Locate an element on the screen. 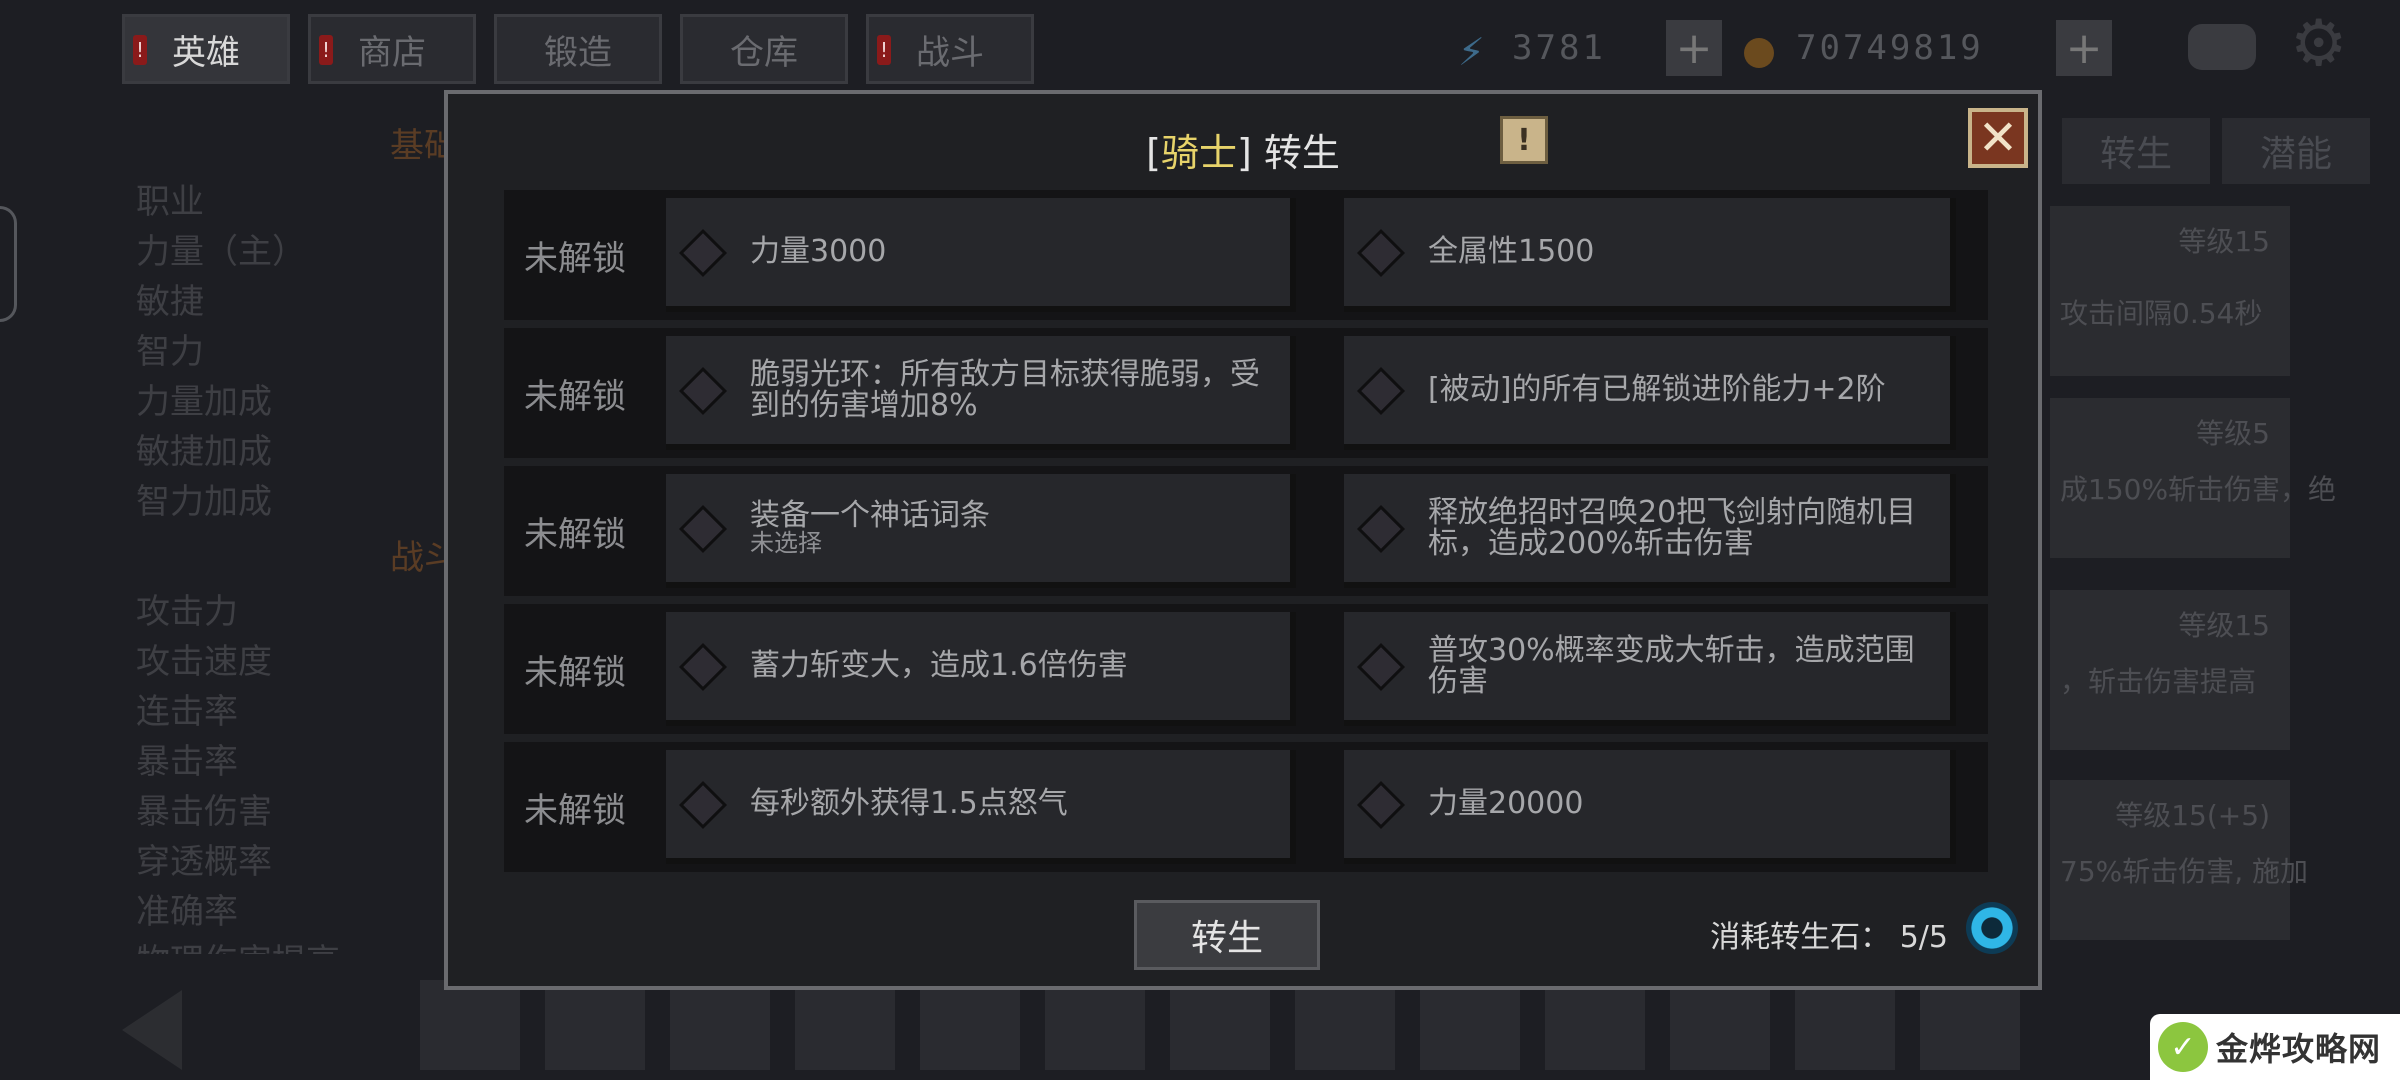 This screenshot has width=2400, height=1080. cost-label: 消耗转生石： is located at coordinates (1800, 937).